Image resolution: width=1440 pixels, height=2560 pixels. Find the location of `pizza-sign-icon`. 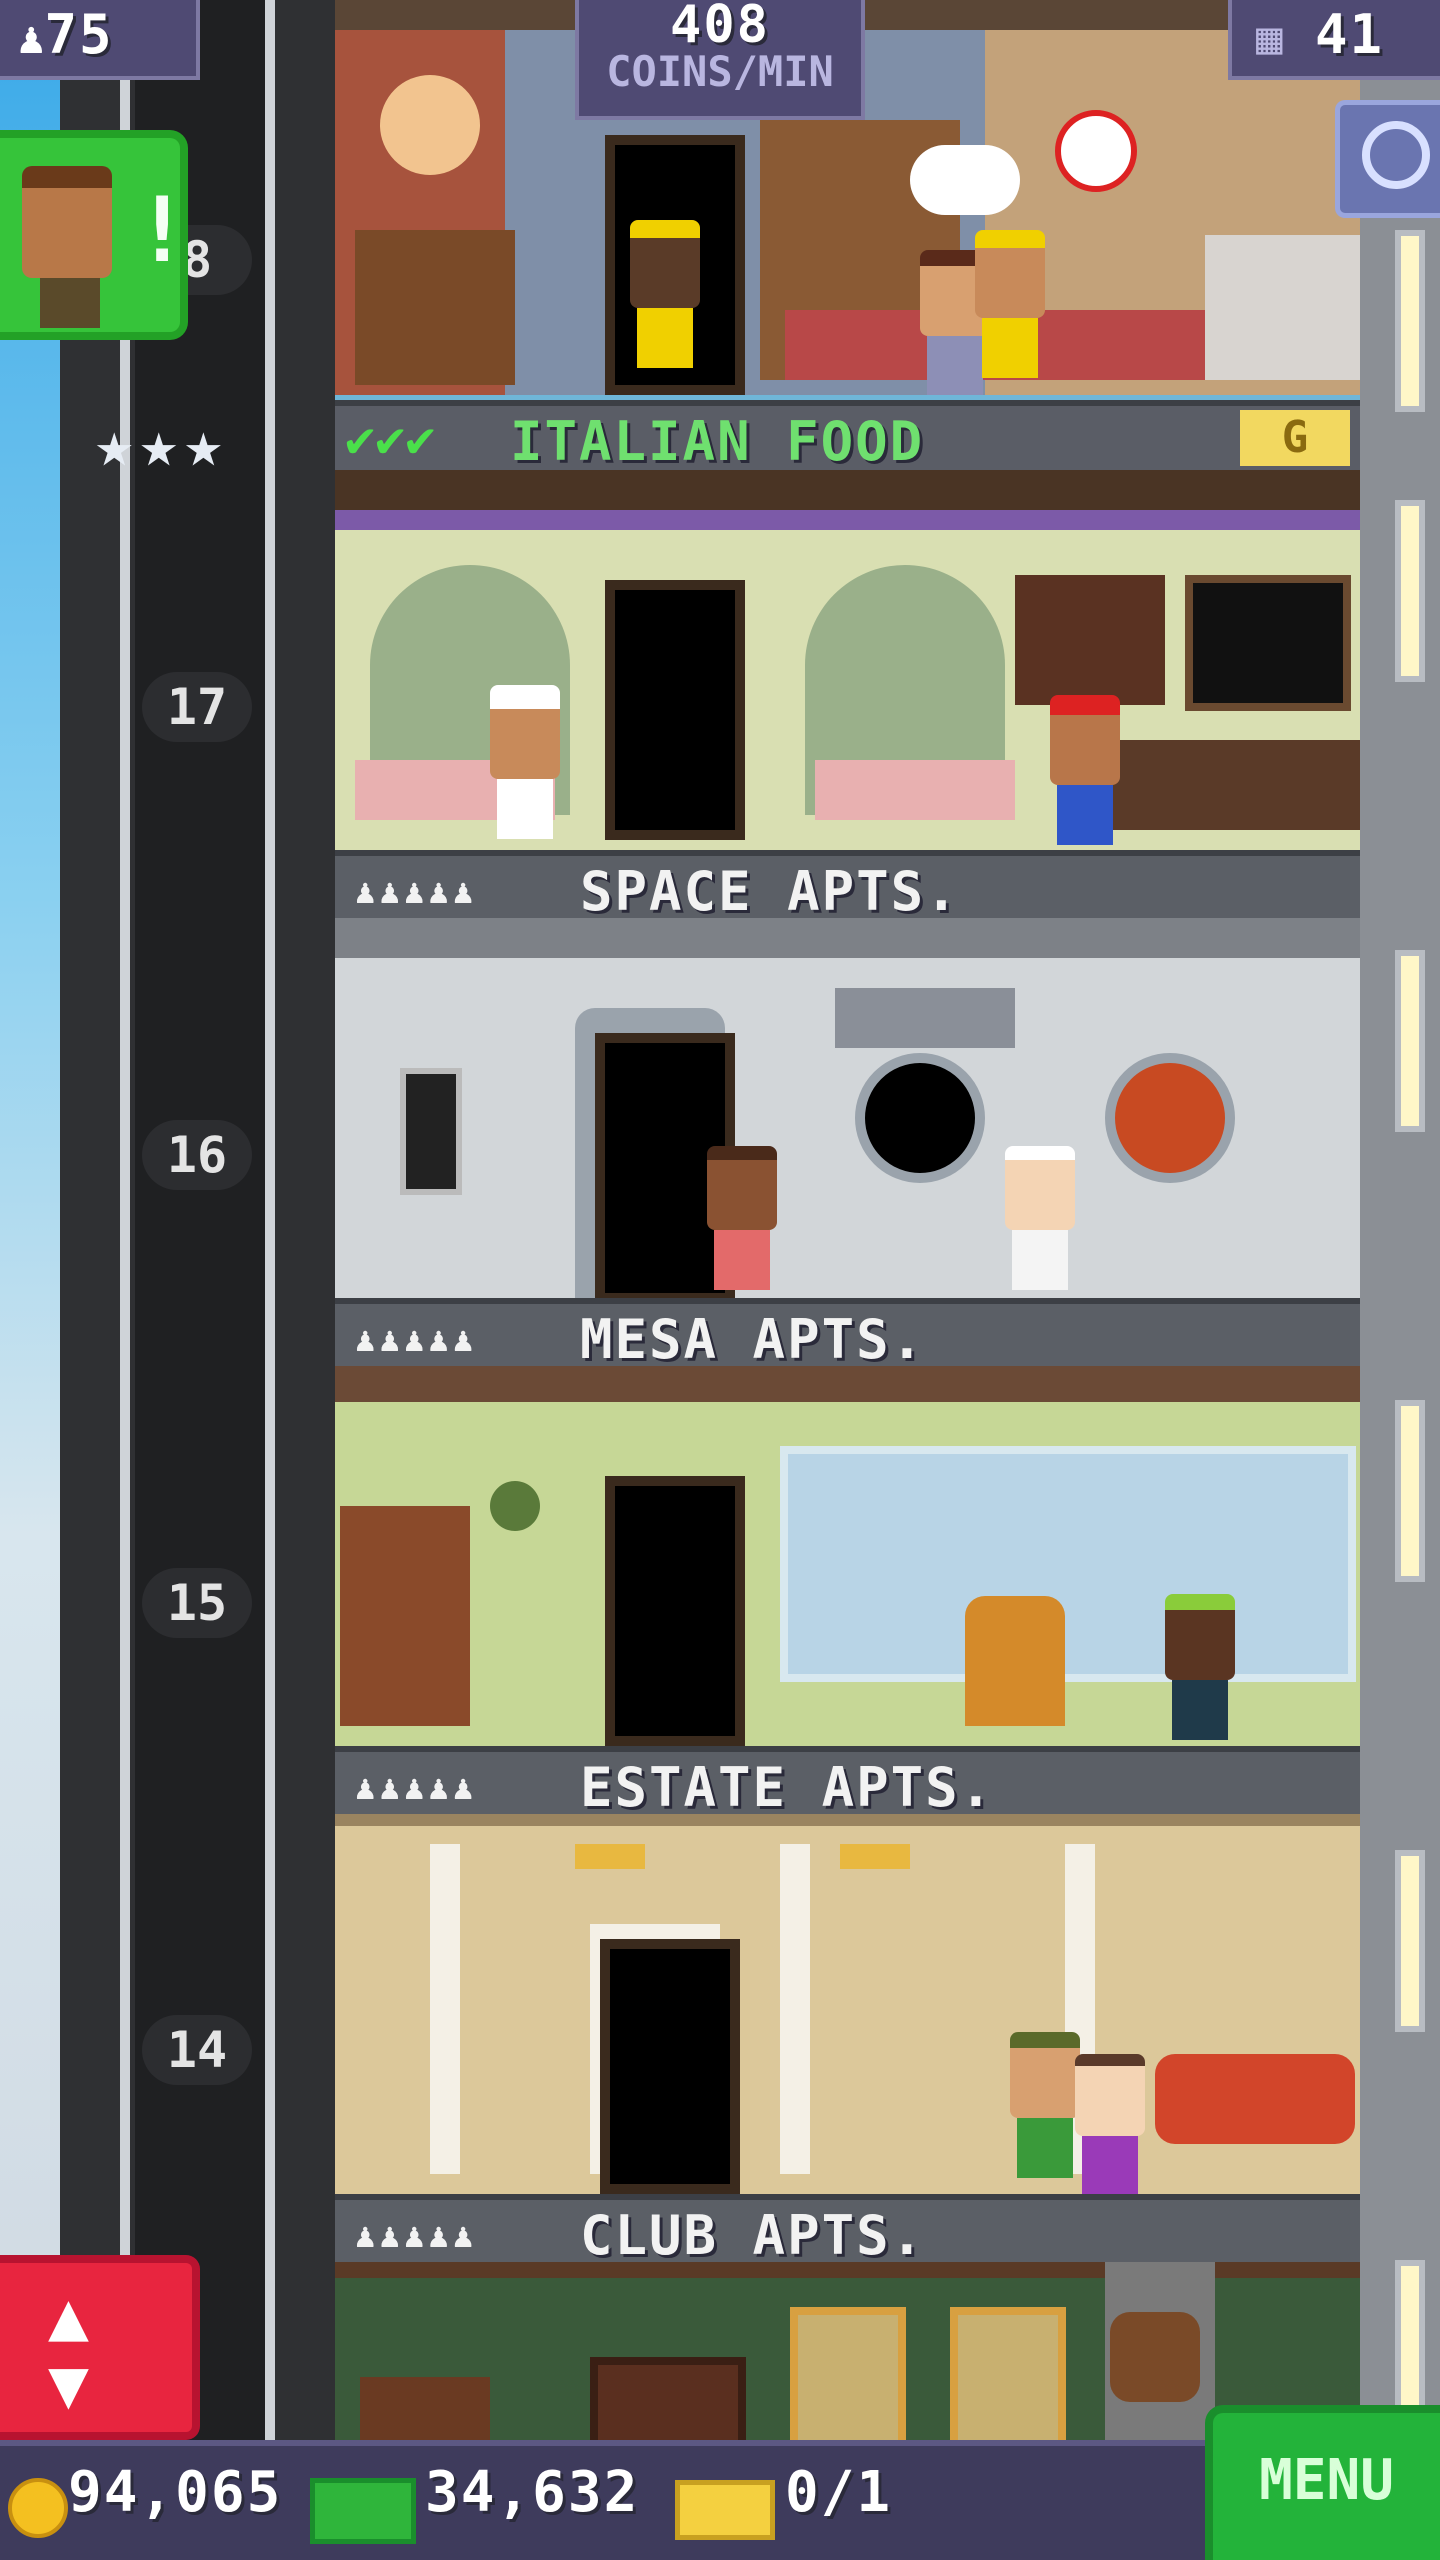

pizza-sign-icon is located at coordinates (430, 125).